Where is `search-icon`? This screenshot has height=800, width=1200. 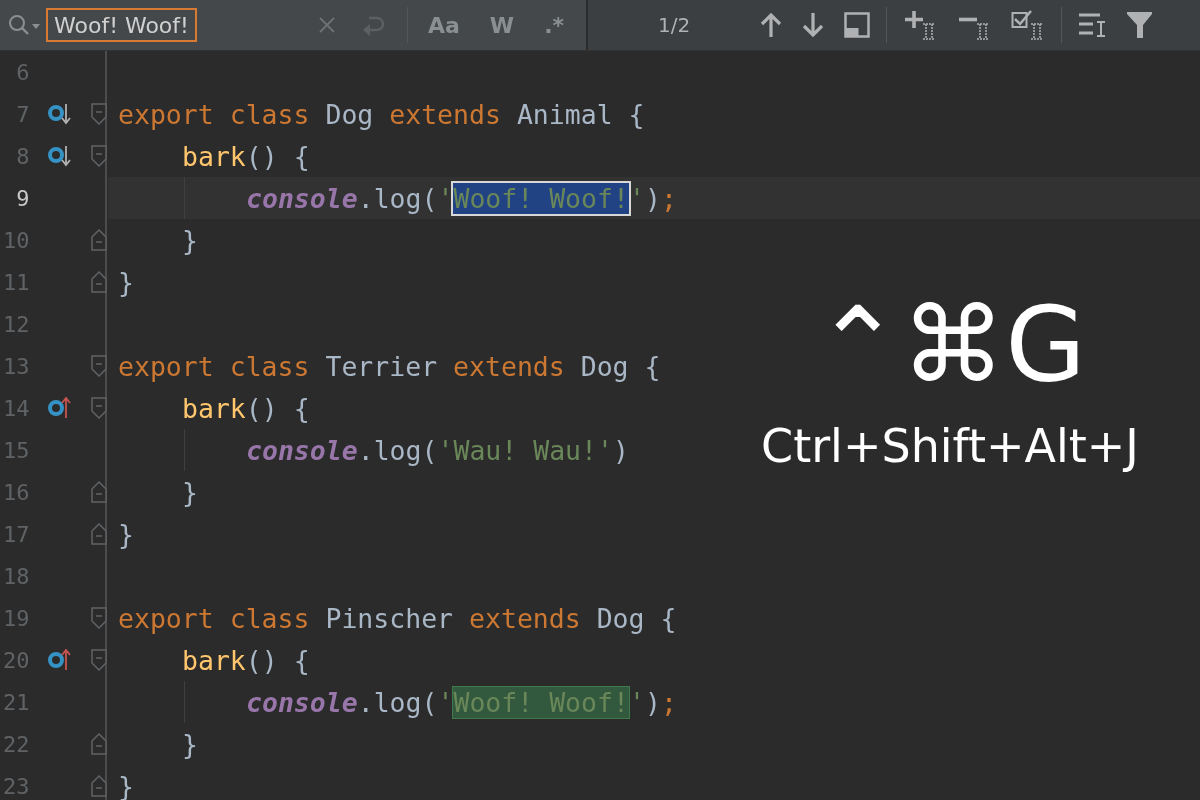 search-icon is located at coordinates (24, 25).